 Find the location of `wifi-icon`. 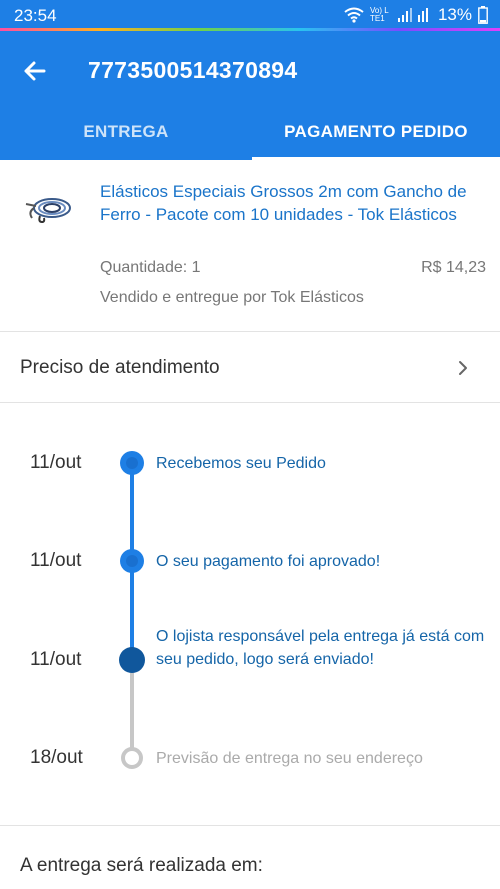

wifi-icon is located at coordinates (354, 15).